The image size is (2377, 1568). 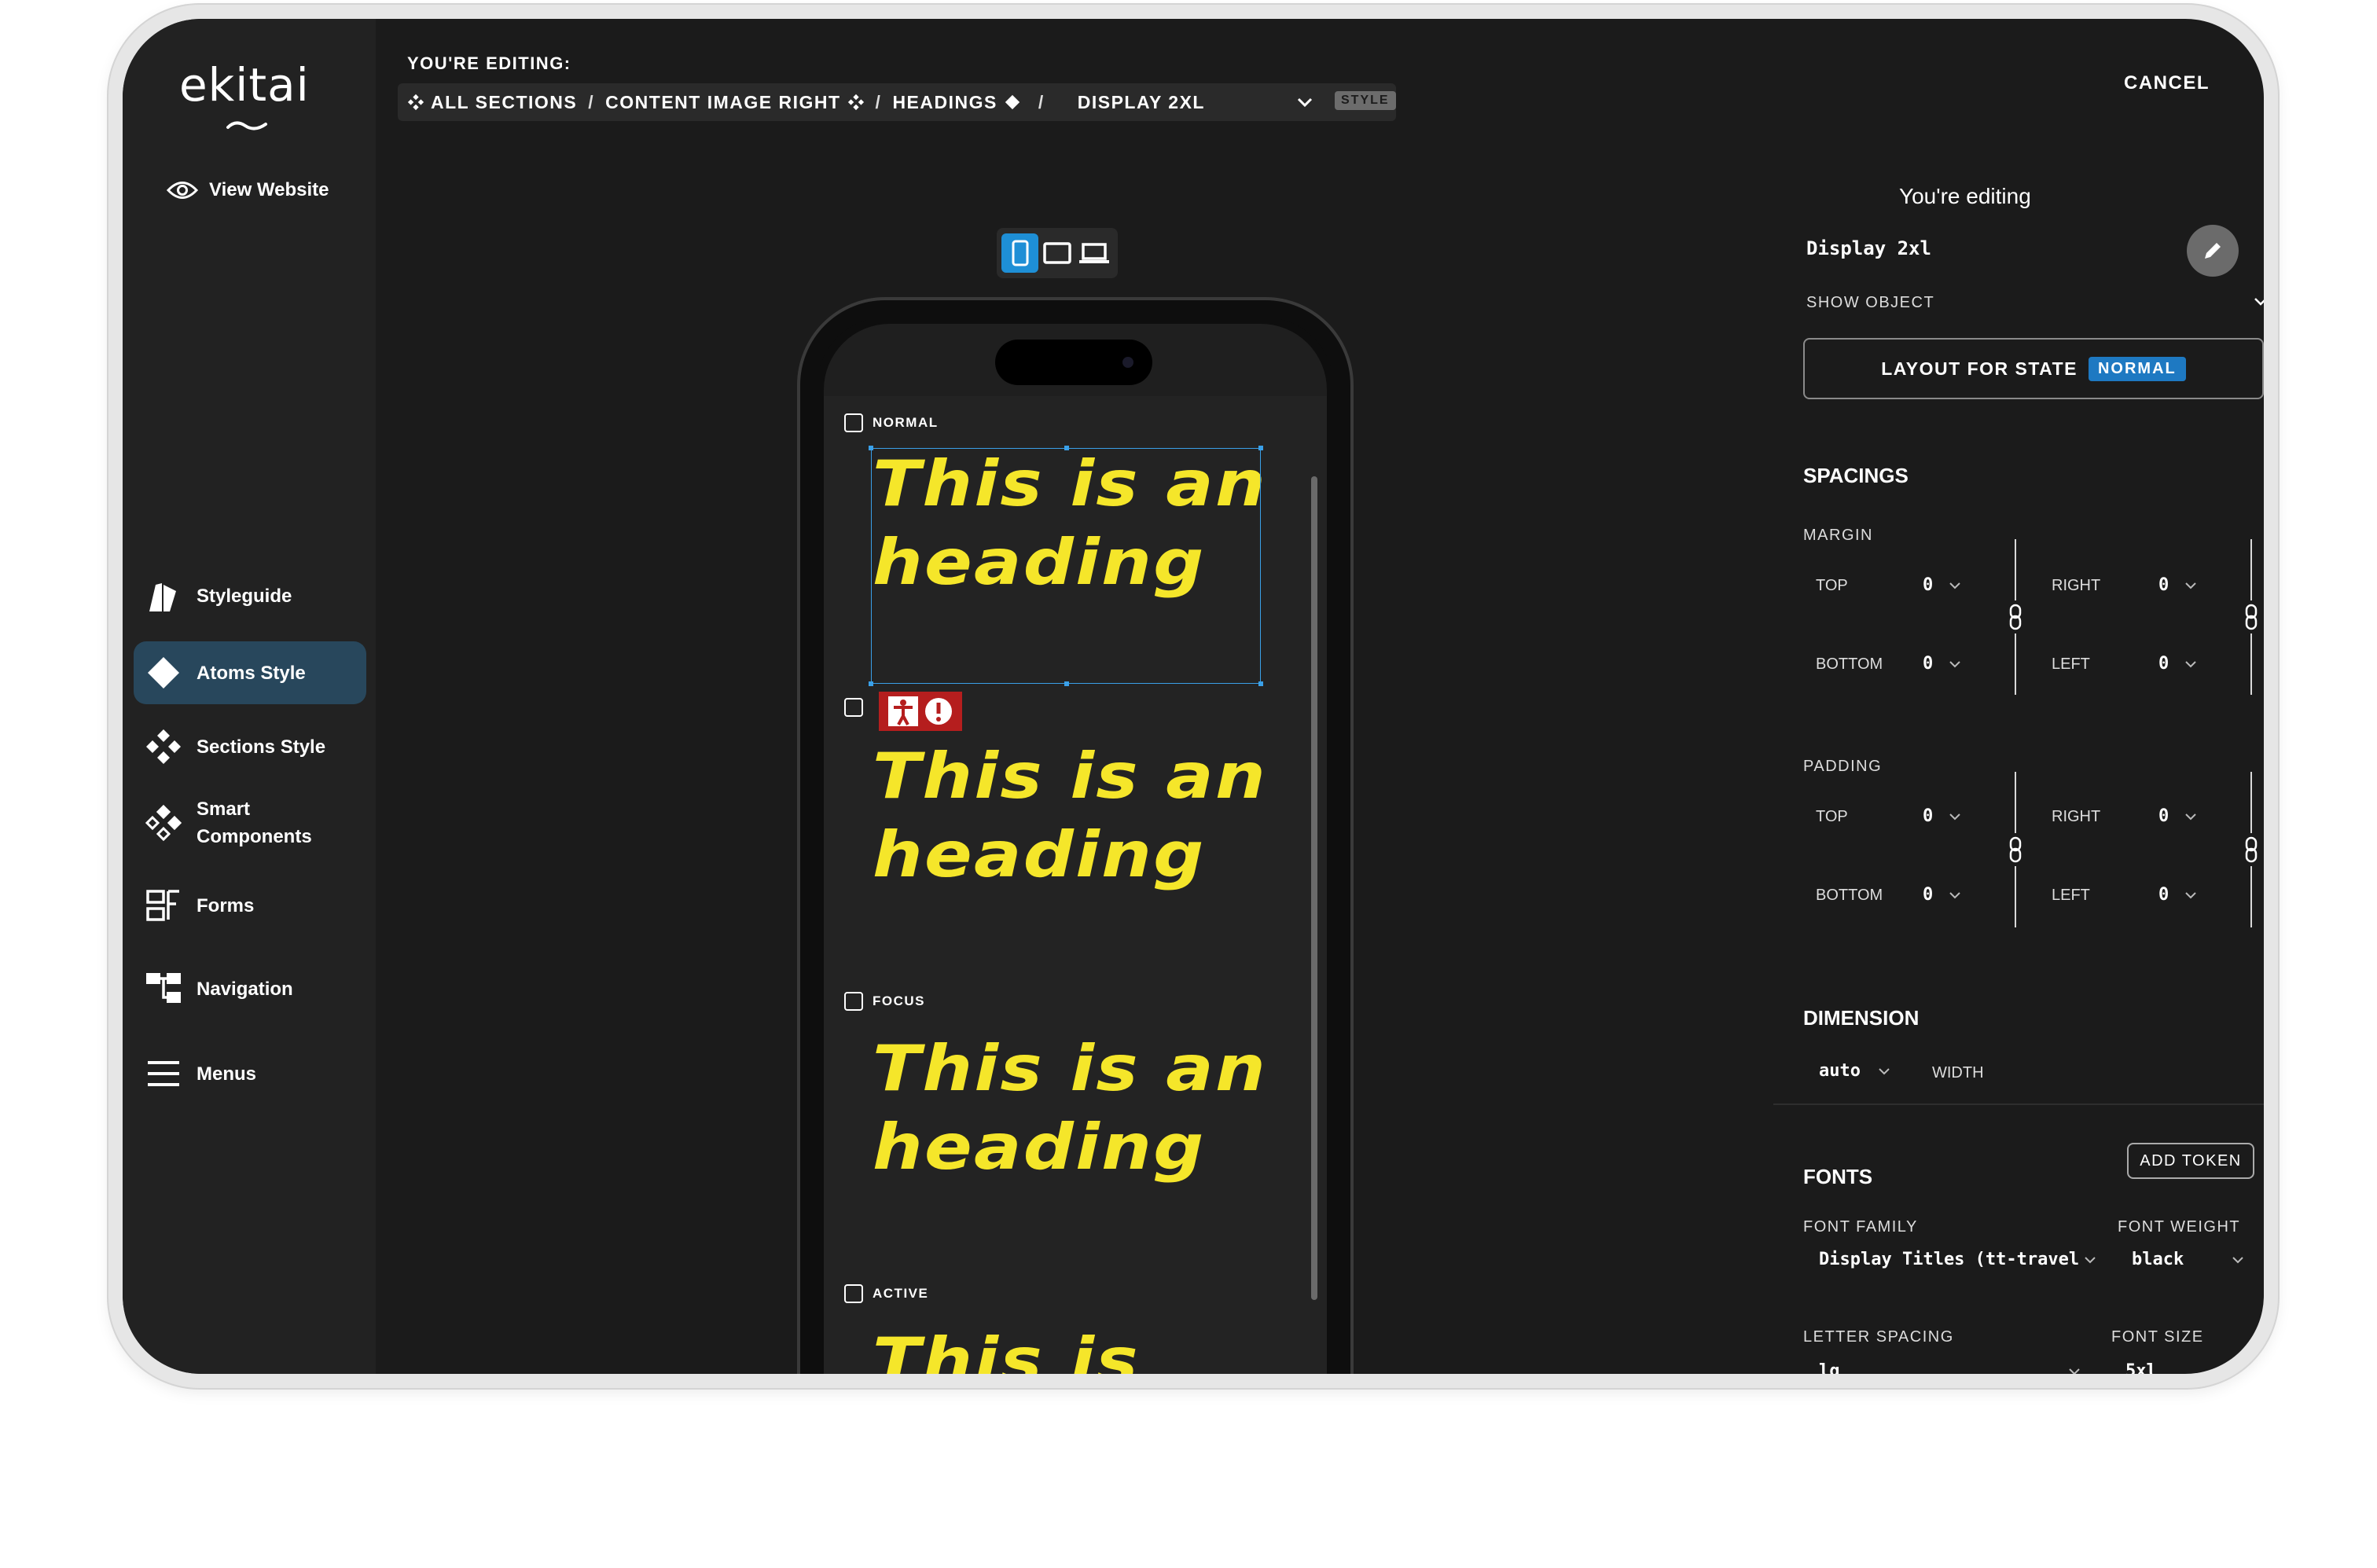 I want to click on sidebar-item-label: Menus, so click(x=227, y=1074).